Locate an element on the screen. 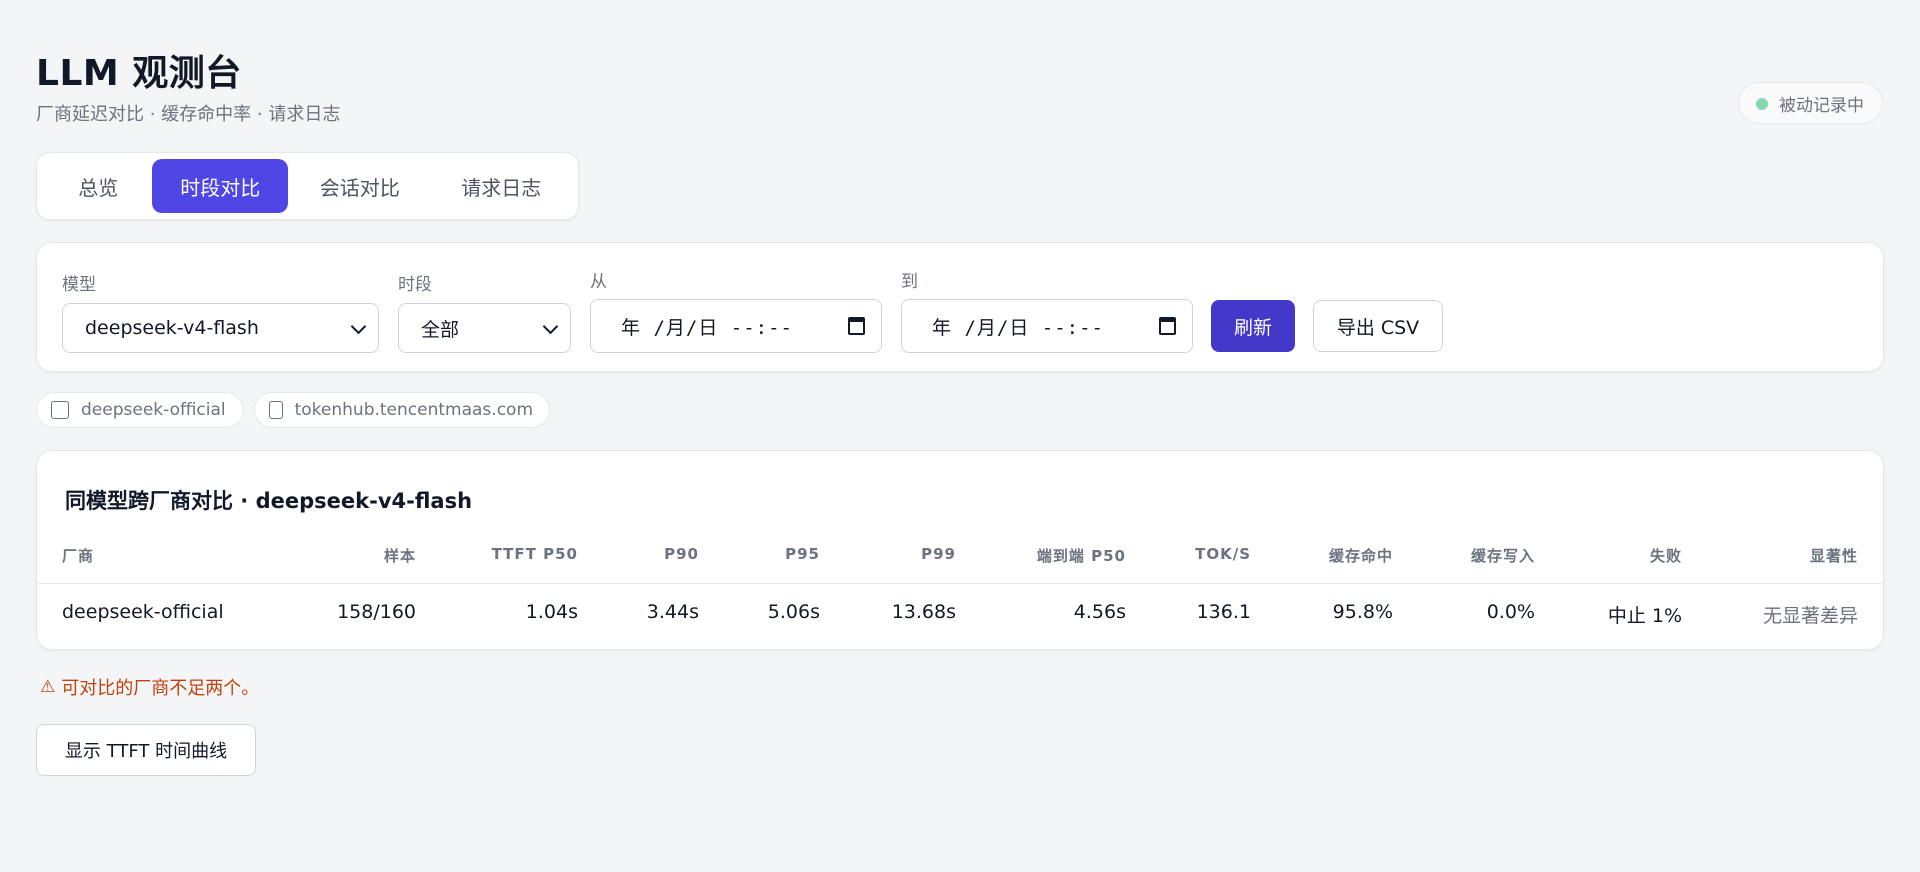 This screenshot has width=1920, height=872. table-cell-cache-hit: 95.8% is located at coordinates (1362, 612).